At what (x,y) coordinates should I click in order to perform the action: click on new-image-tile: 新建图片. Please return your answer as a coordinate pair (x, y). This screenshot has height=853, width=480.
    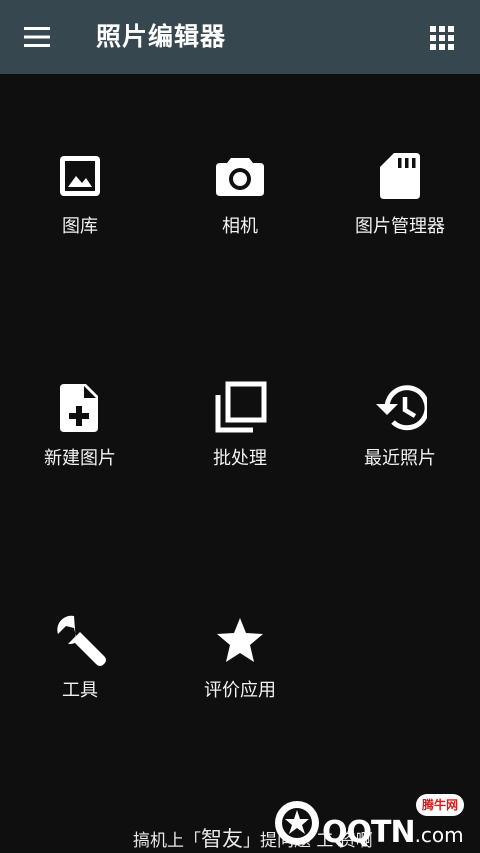
    Looking at the image, I should click on (80, 445).